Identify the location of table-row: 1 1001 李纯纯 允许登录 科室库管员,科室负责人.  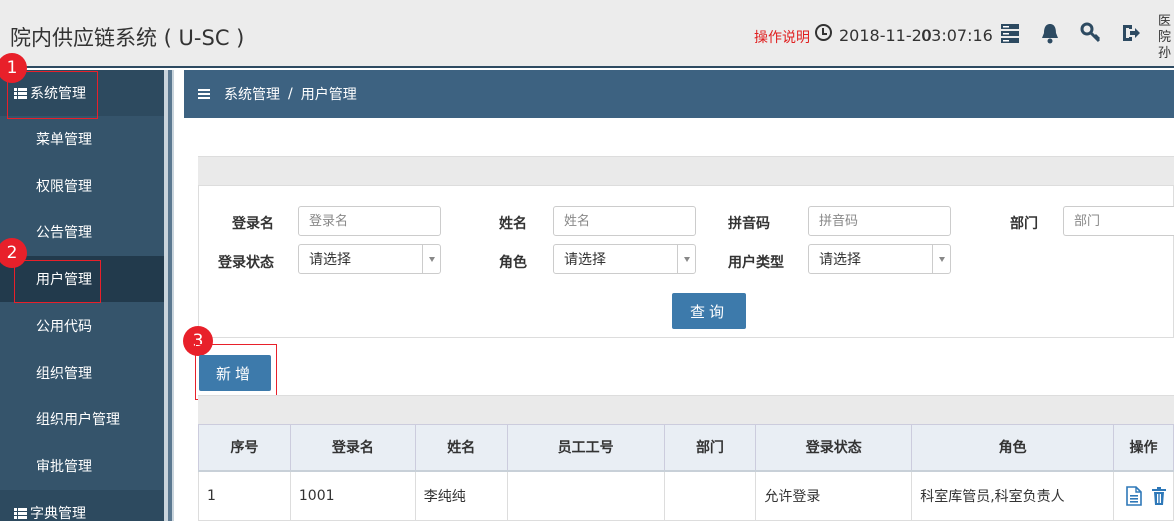
(686, 495).